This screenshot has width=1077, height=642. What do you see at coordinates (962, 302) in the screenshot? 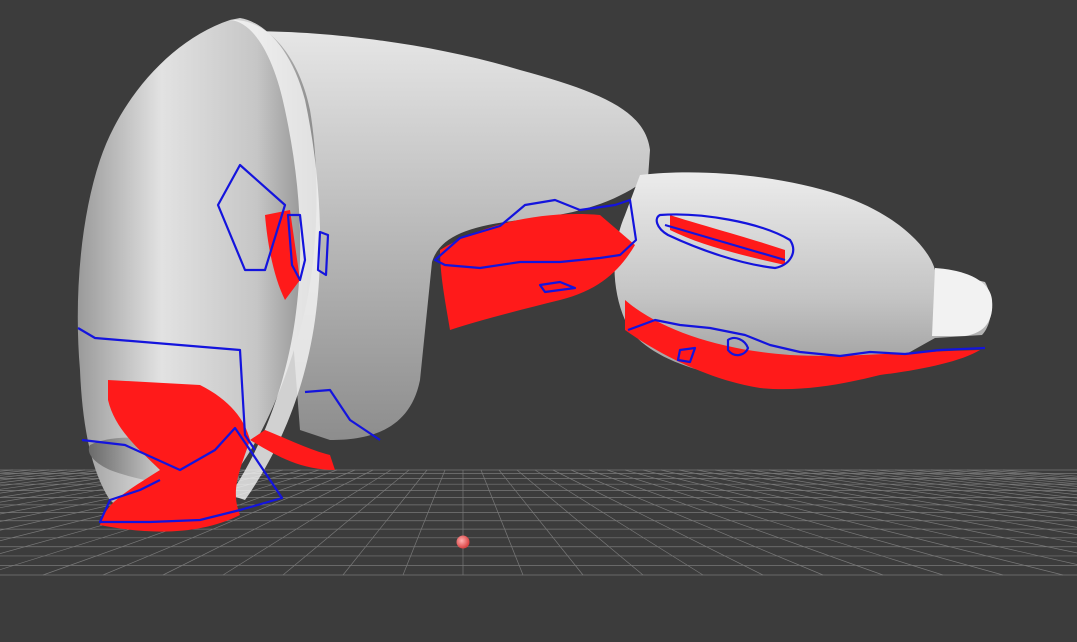
I see `model-snout-tip` at bounding box center [962, 302].